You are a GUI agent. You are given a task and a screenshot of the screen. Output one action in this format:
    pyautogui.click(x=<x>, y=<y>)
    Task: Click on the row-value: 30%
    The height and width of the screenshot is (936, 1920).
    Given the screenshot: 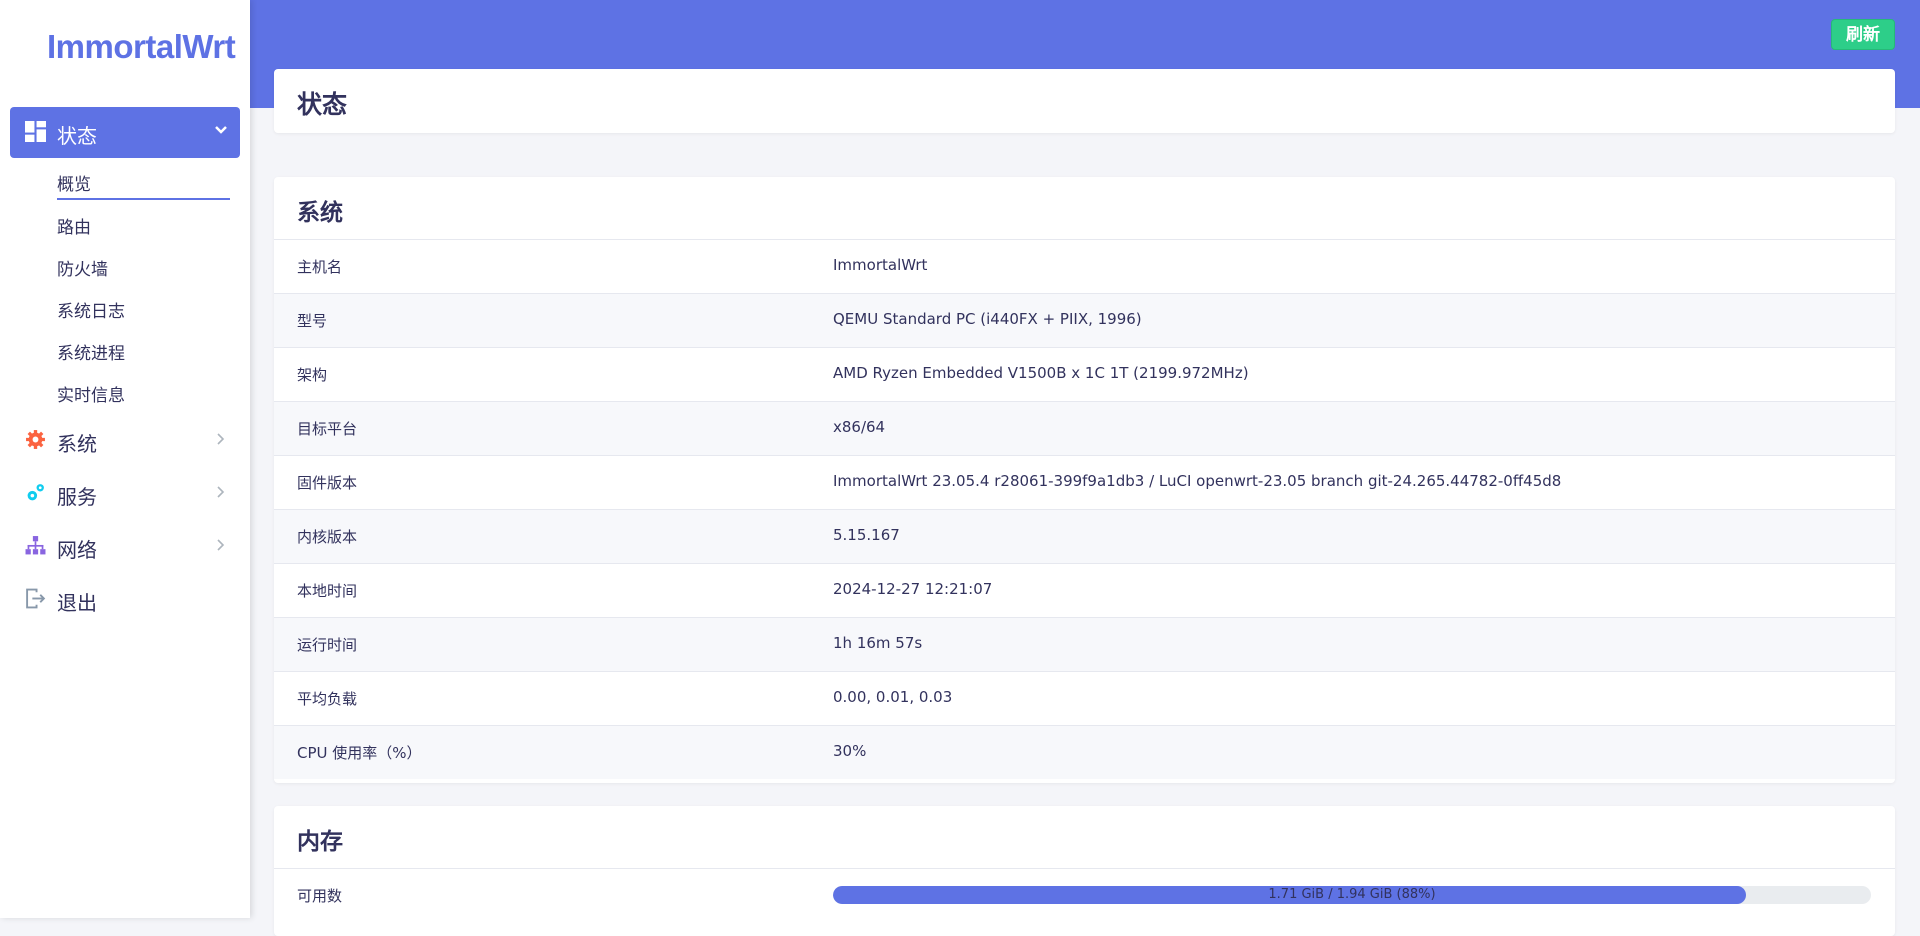 What is the action you would take?
    pyautogui.click(x=850, y=751)
    